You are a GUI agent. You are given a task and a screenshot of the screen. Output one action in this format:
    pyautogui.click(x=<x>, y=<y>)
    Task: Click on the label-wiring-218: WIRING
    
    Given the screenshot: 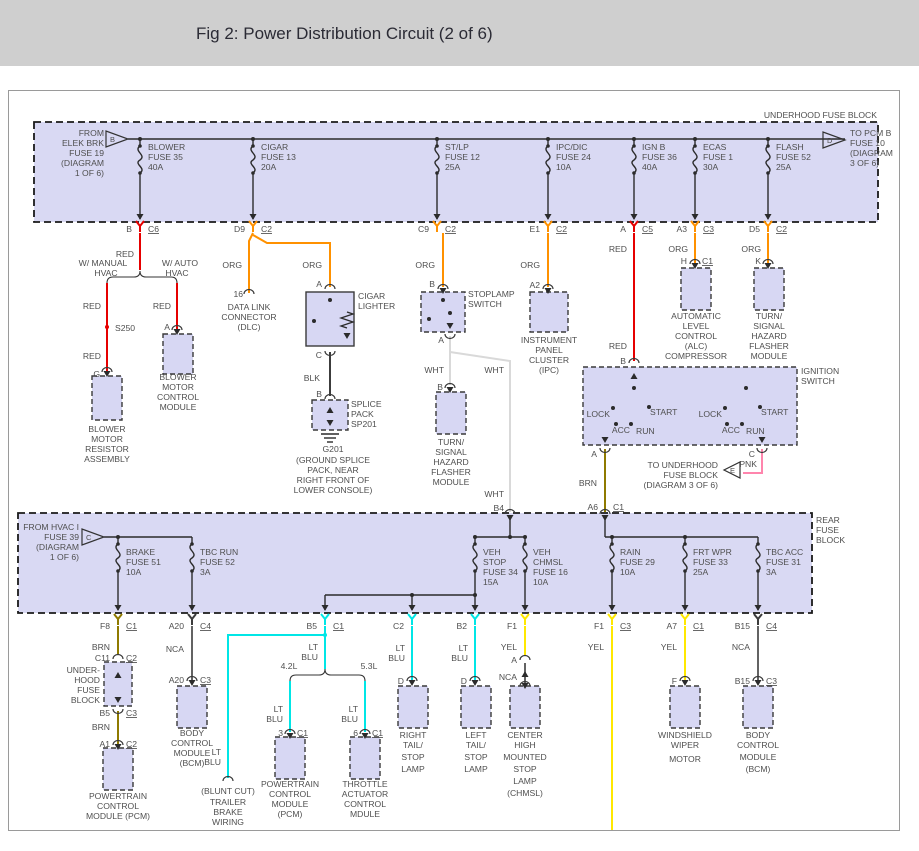 What is the action you would take?
    pyautogui.click(x=228, y=822)
    